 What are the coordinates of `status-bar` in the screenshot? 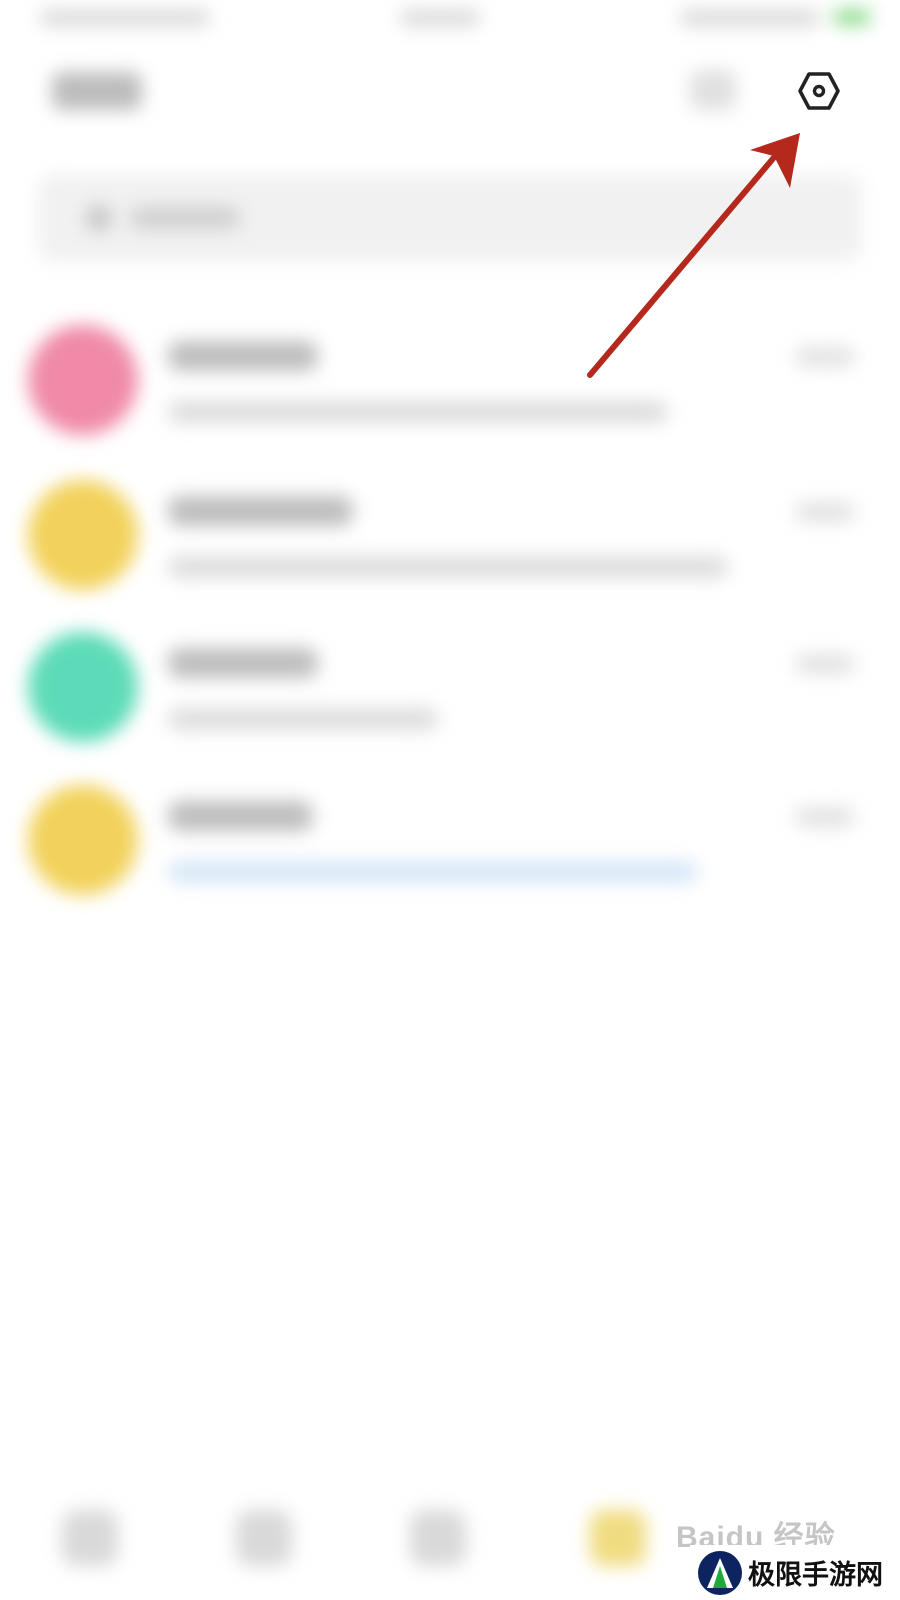 It's located at (450, 20).